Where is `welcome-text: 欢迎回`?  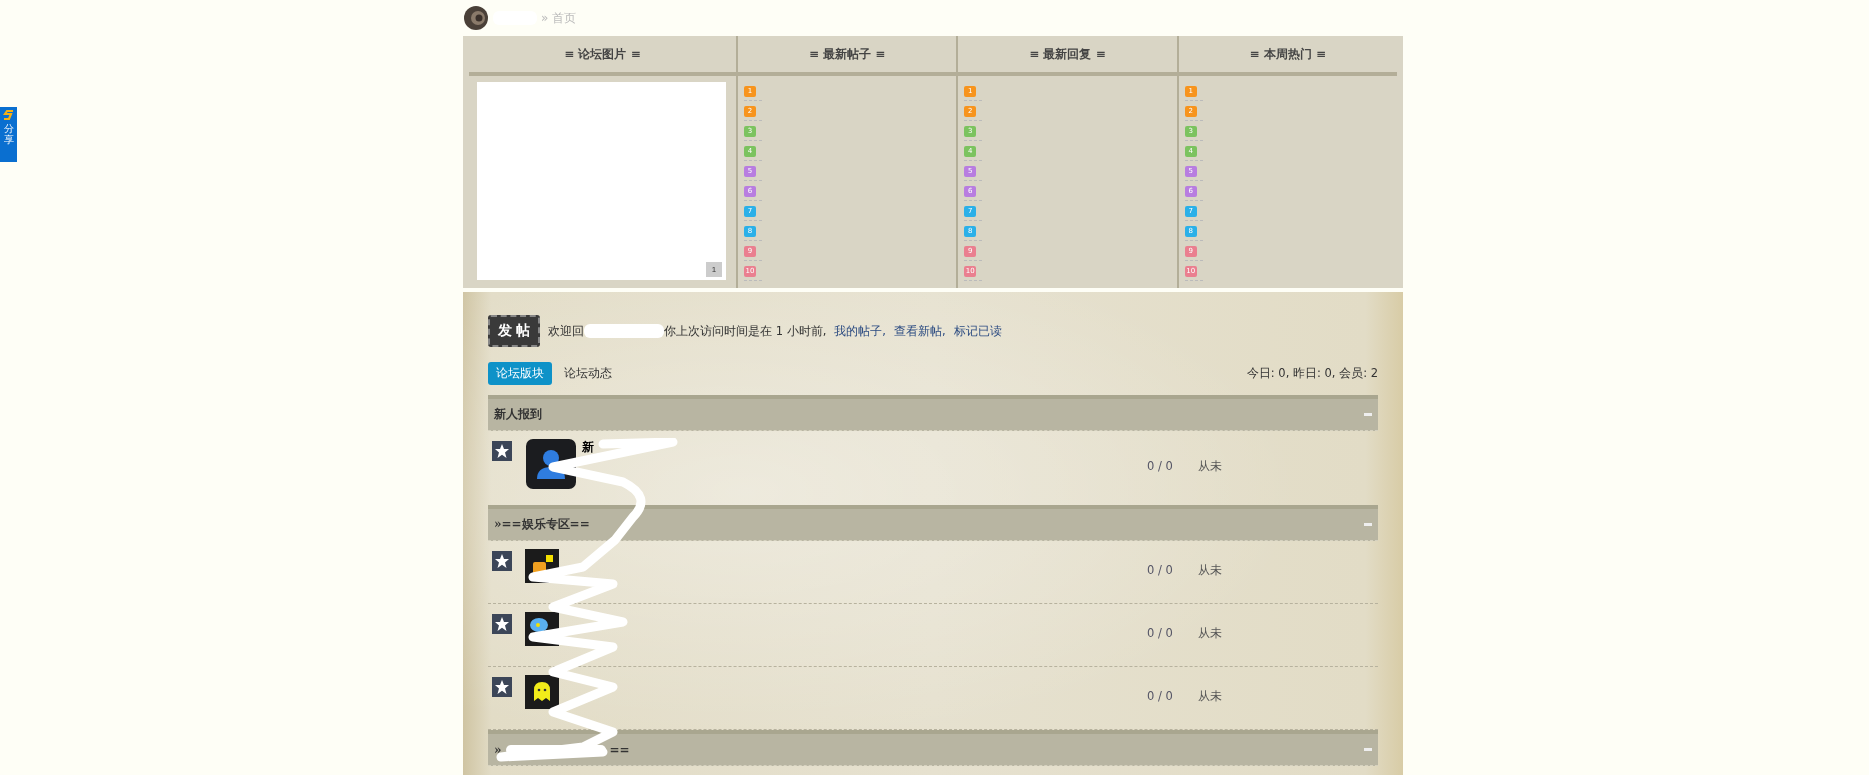 welcome-text: 欢迎回 is located at coordinates (566, 331).